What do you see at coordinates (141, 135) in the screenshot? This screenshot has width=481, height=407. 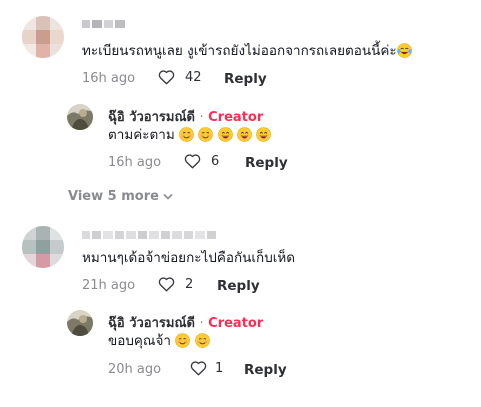 I see `reply-body: ตามค่ะตาม` at bounding box center [141, 135].